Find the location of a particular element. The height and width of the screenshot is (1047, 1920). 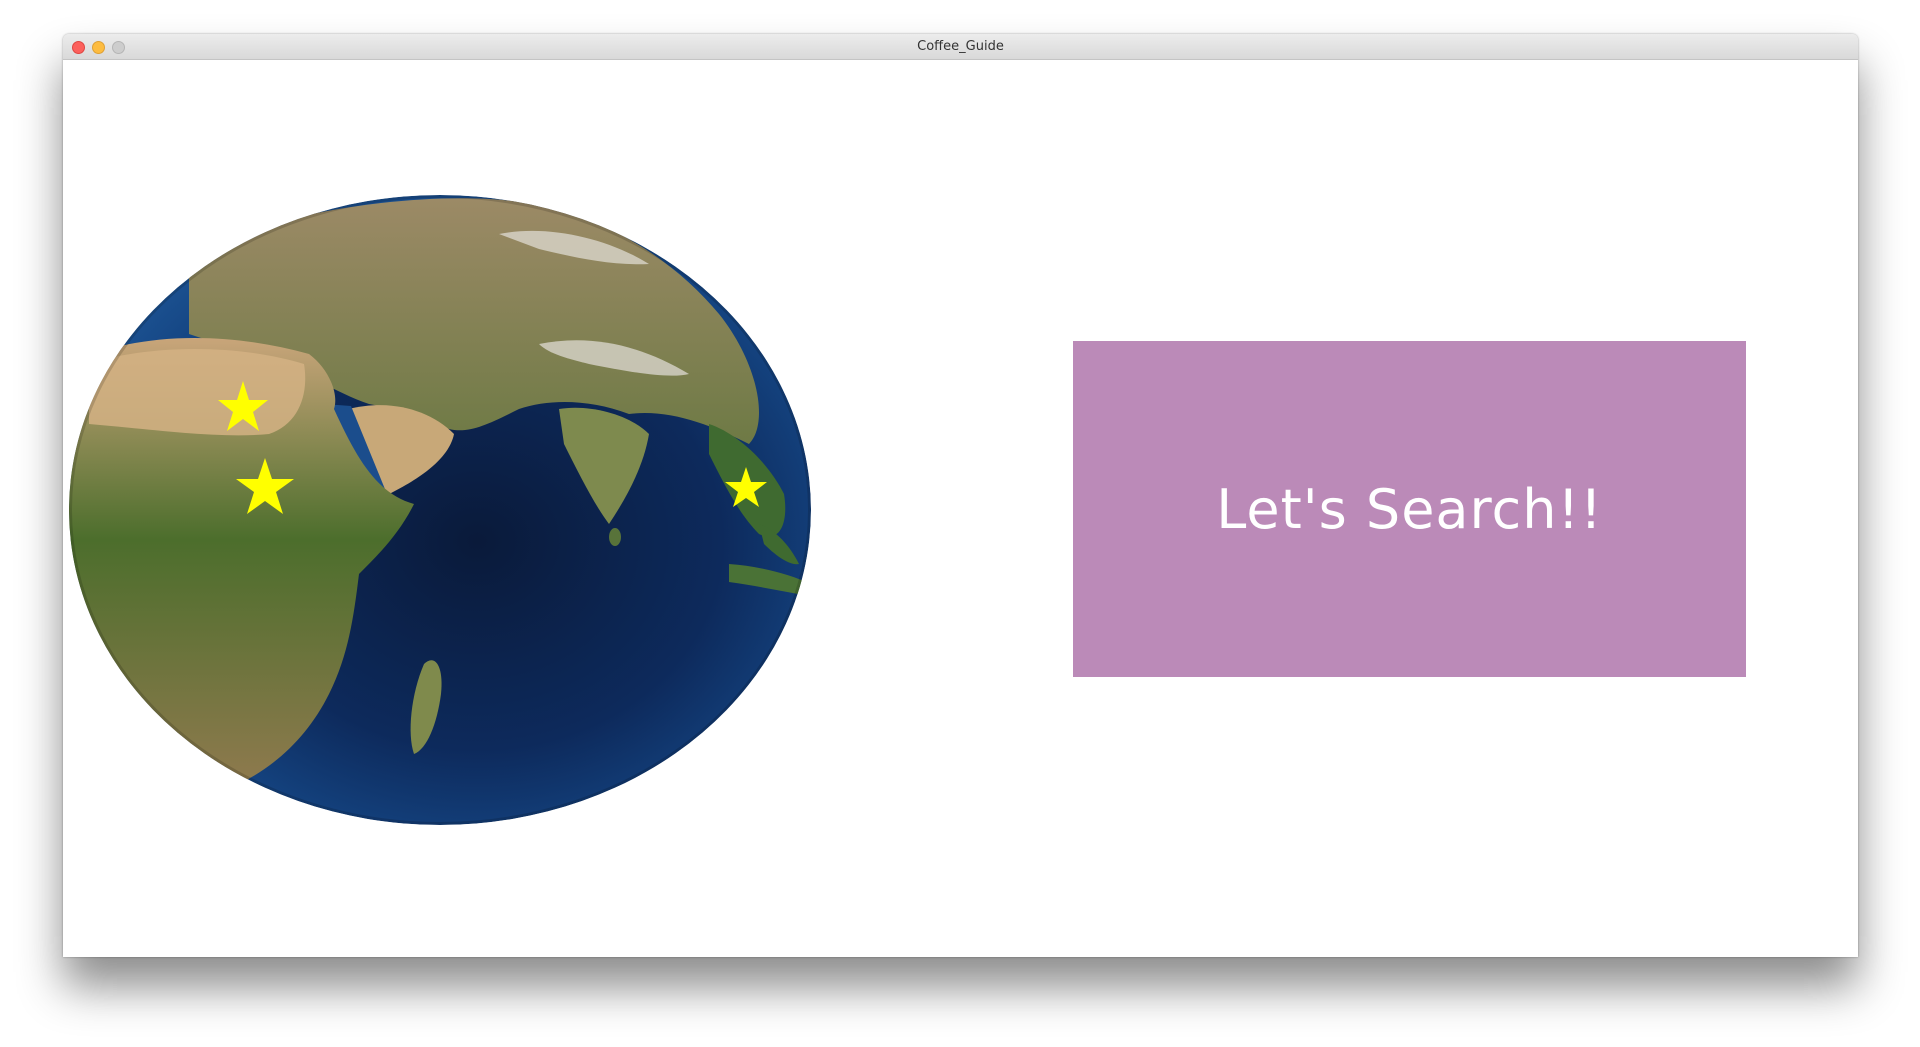

window-title: Coffee_Guide is located at coordinates (960, 46).